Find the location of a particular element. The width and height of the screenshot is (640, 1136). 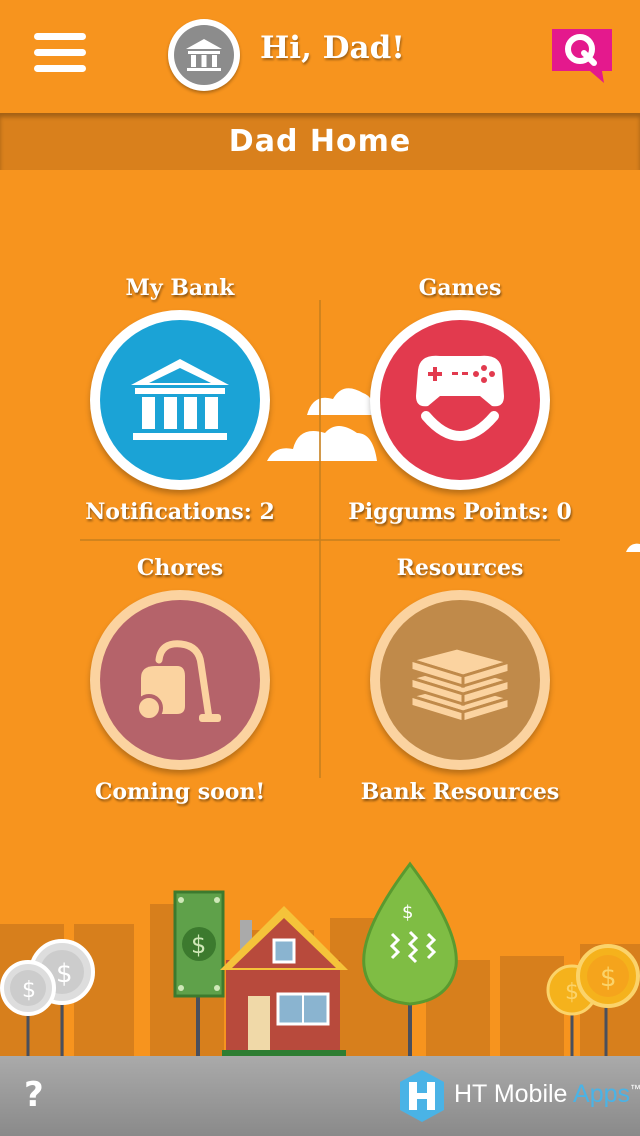

books-stack-icon is located at coordinates (460, 680).